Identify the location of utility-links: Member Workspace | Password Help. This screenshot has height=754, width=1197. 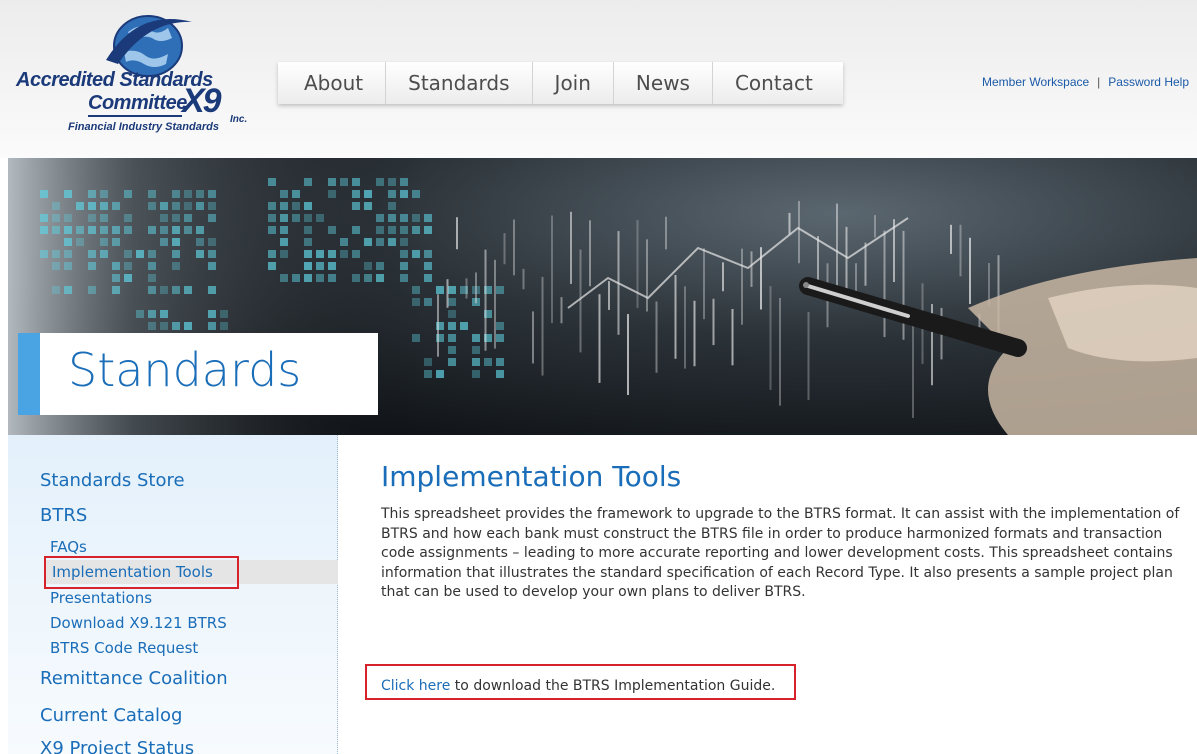
(1085, 82).